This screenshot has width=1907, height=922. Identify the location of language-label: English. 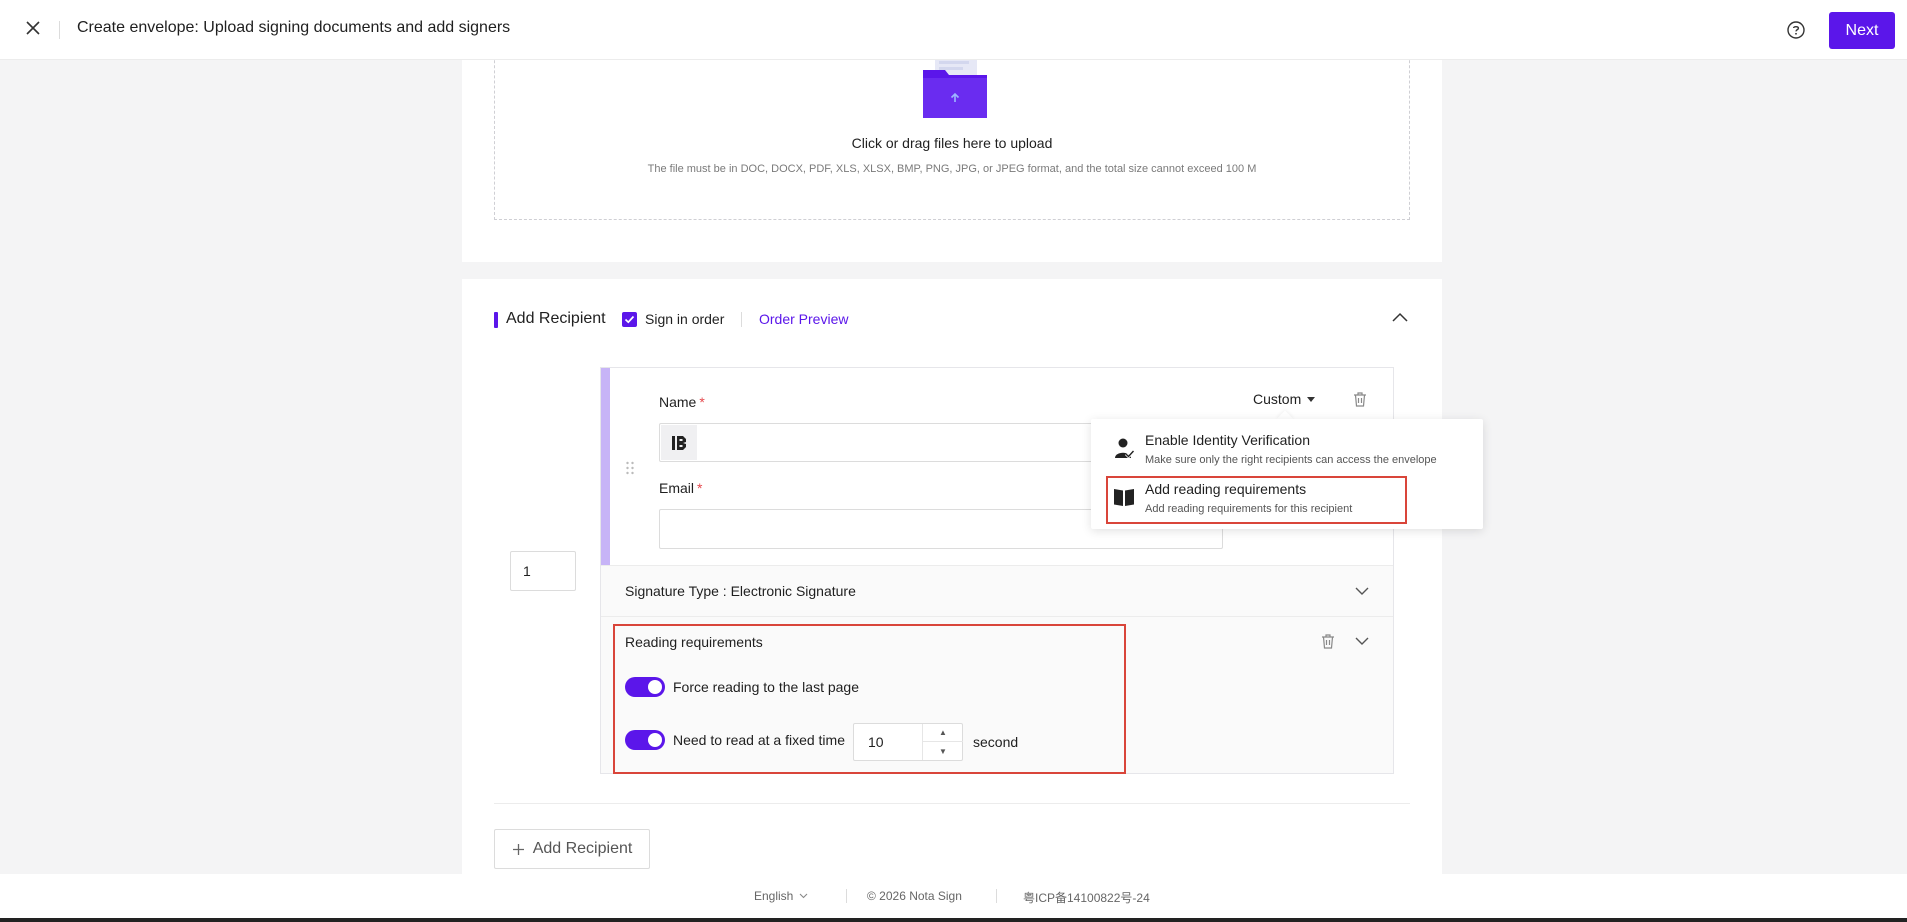
(774, 896).